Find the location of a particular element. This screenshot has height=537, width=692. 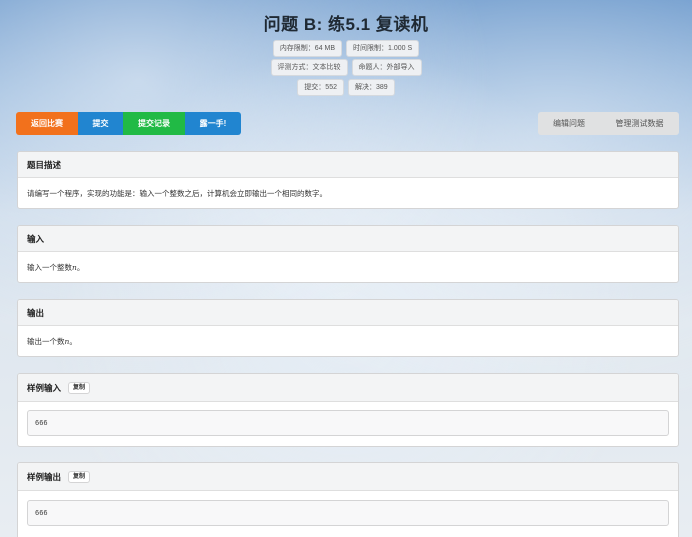

solved-count-badge: 解决：389 is located at coordinates (371, 87).